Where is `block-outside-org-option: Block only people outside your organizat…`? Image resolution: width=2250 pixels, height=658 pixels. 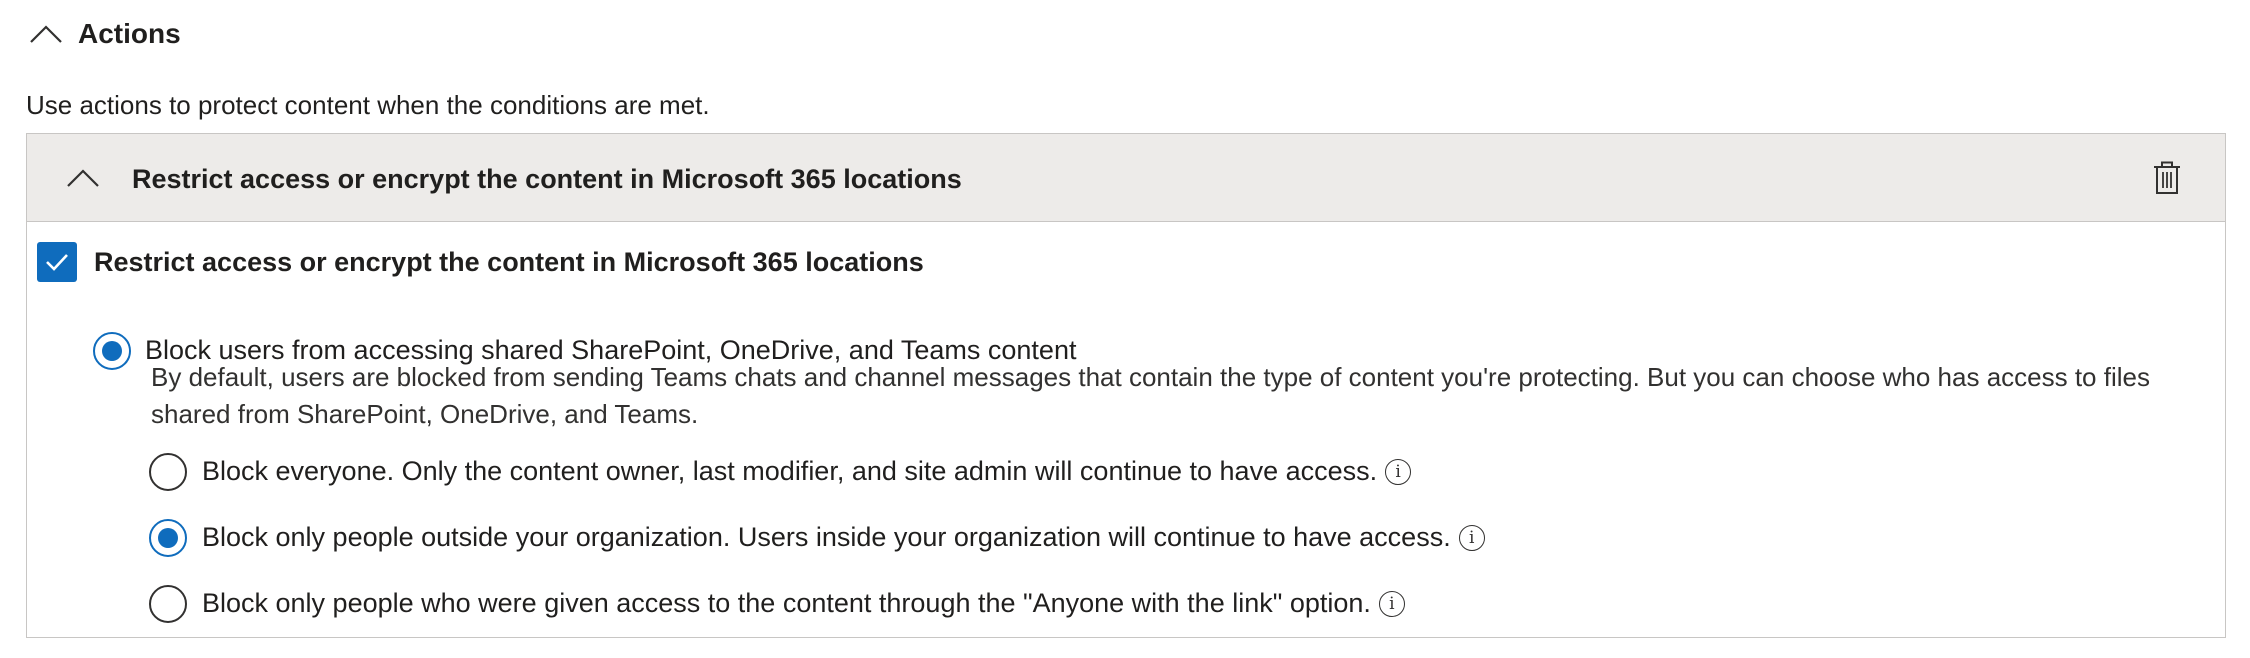
block-outside-org-option: Block only people outside your organizat… is located at coordinates (843, 537).